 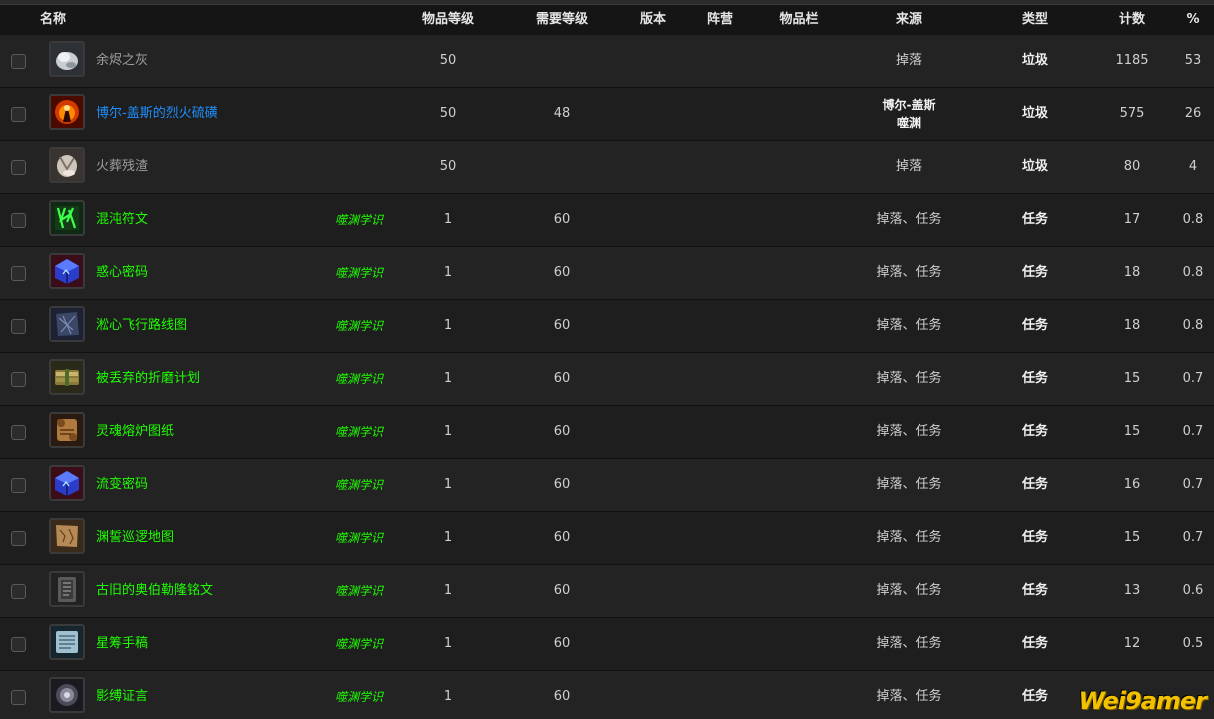 What do you see at coordinates (1193, 113) in the screenshot?
I see `drop-percent: 26` at bounding box center [1193, 113].